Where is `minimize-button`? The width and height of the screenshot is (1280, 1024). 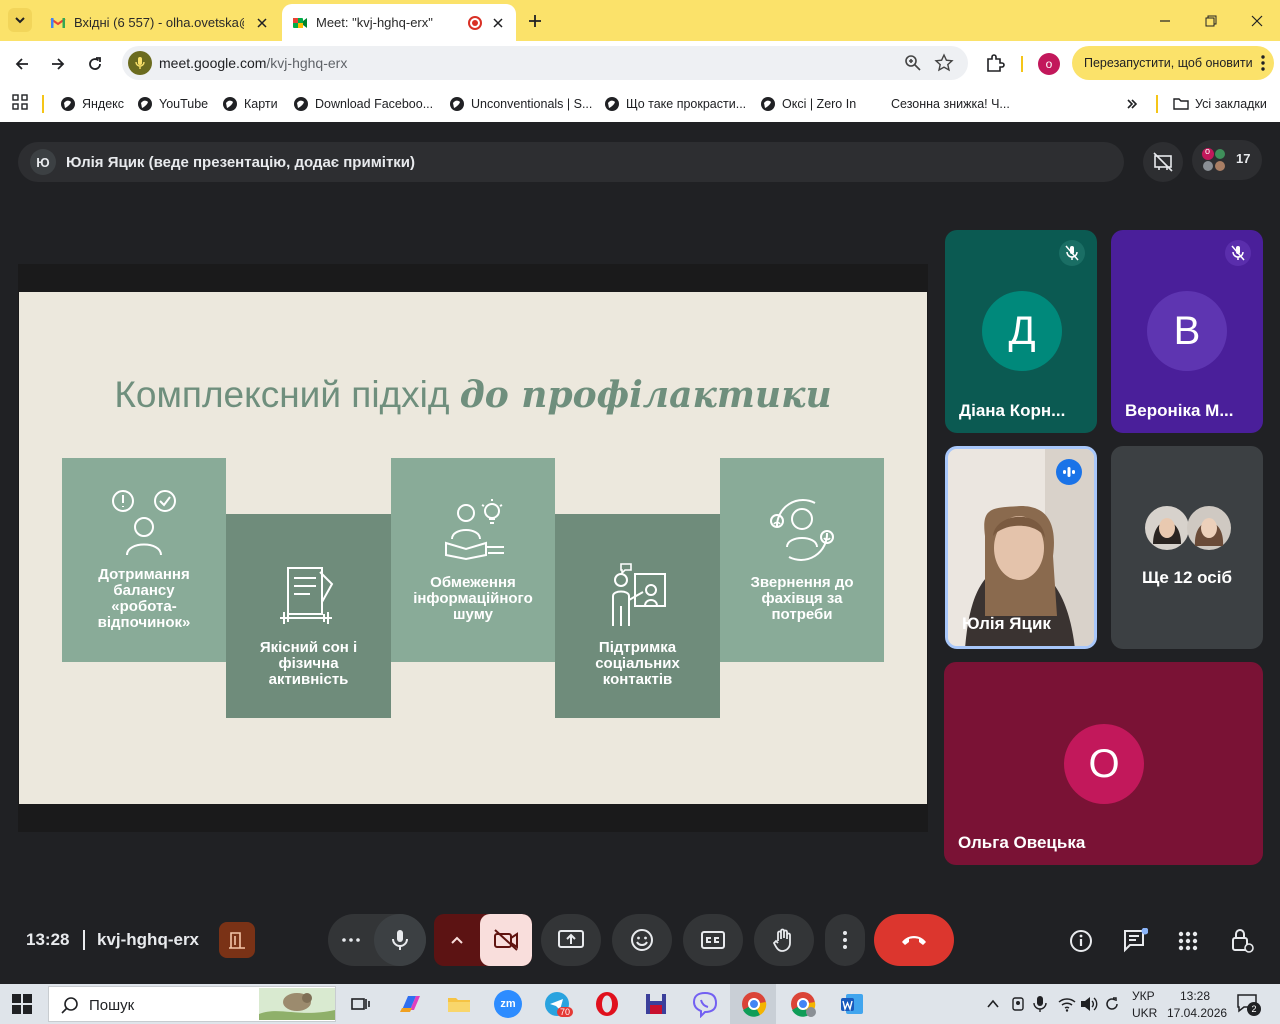 minimize-button is located at coordinates (1165, 21).